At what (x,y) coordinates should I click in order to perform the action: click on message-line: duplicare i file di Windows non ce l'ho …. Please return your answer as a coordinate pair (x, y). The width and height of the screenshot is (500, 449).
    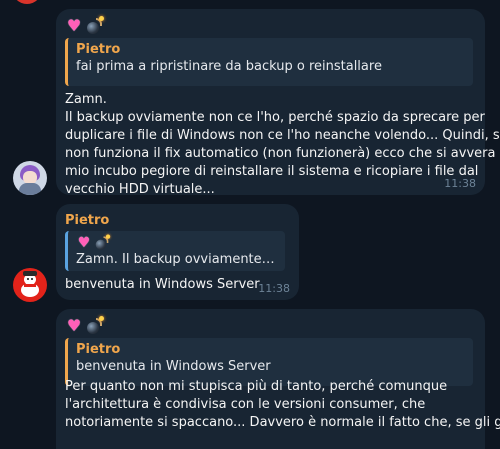
    Looking at the image, I should click on (282, 135).